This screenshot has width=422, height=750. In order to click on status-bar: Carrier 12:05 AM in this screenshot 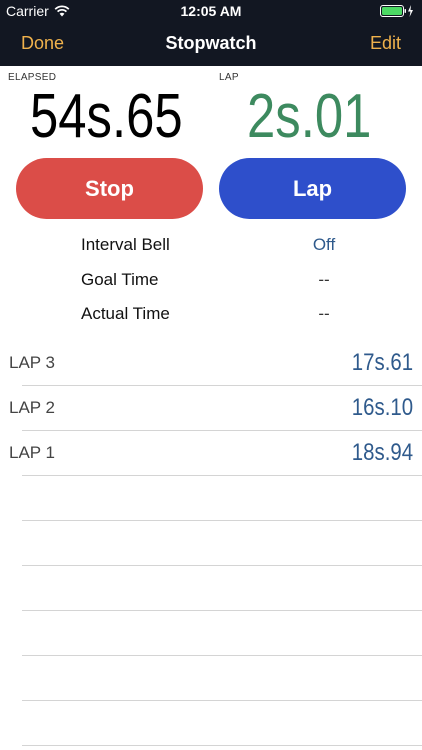, I will do `click(211, 11)`.